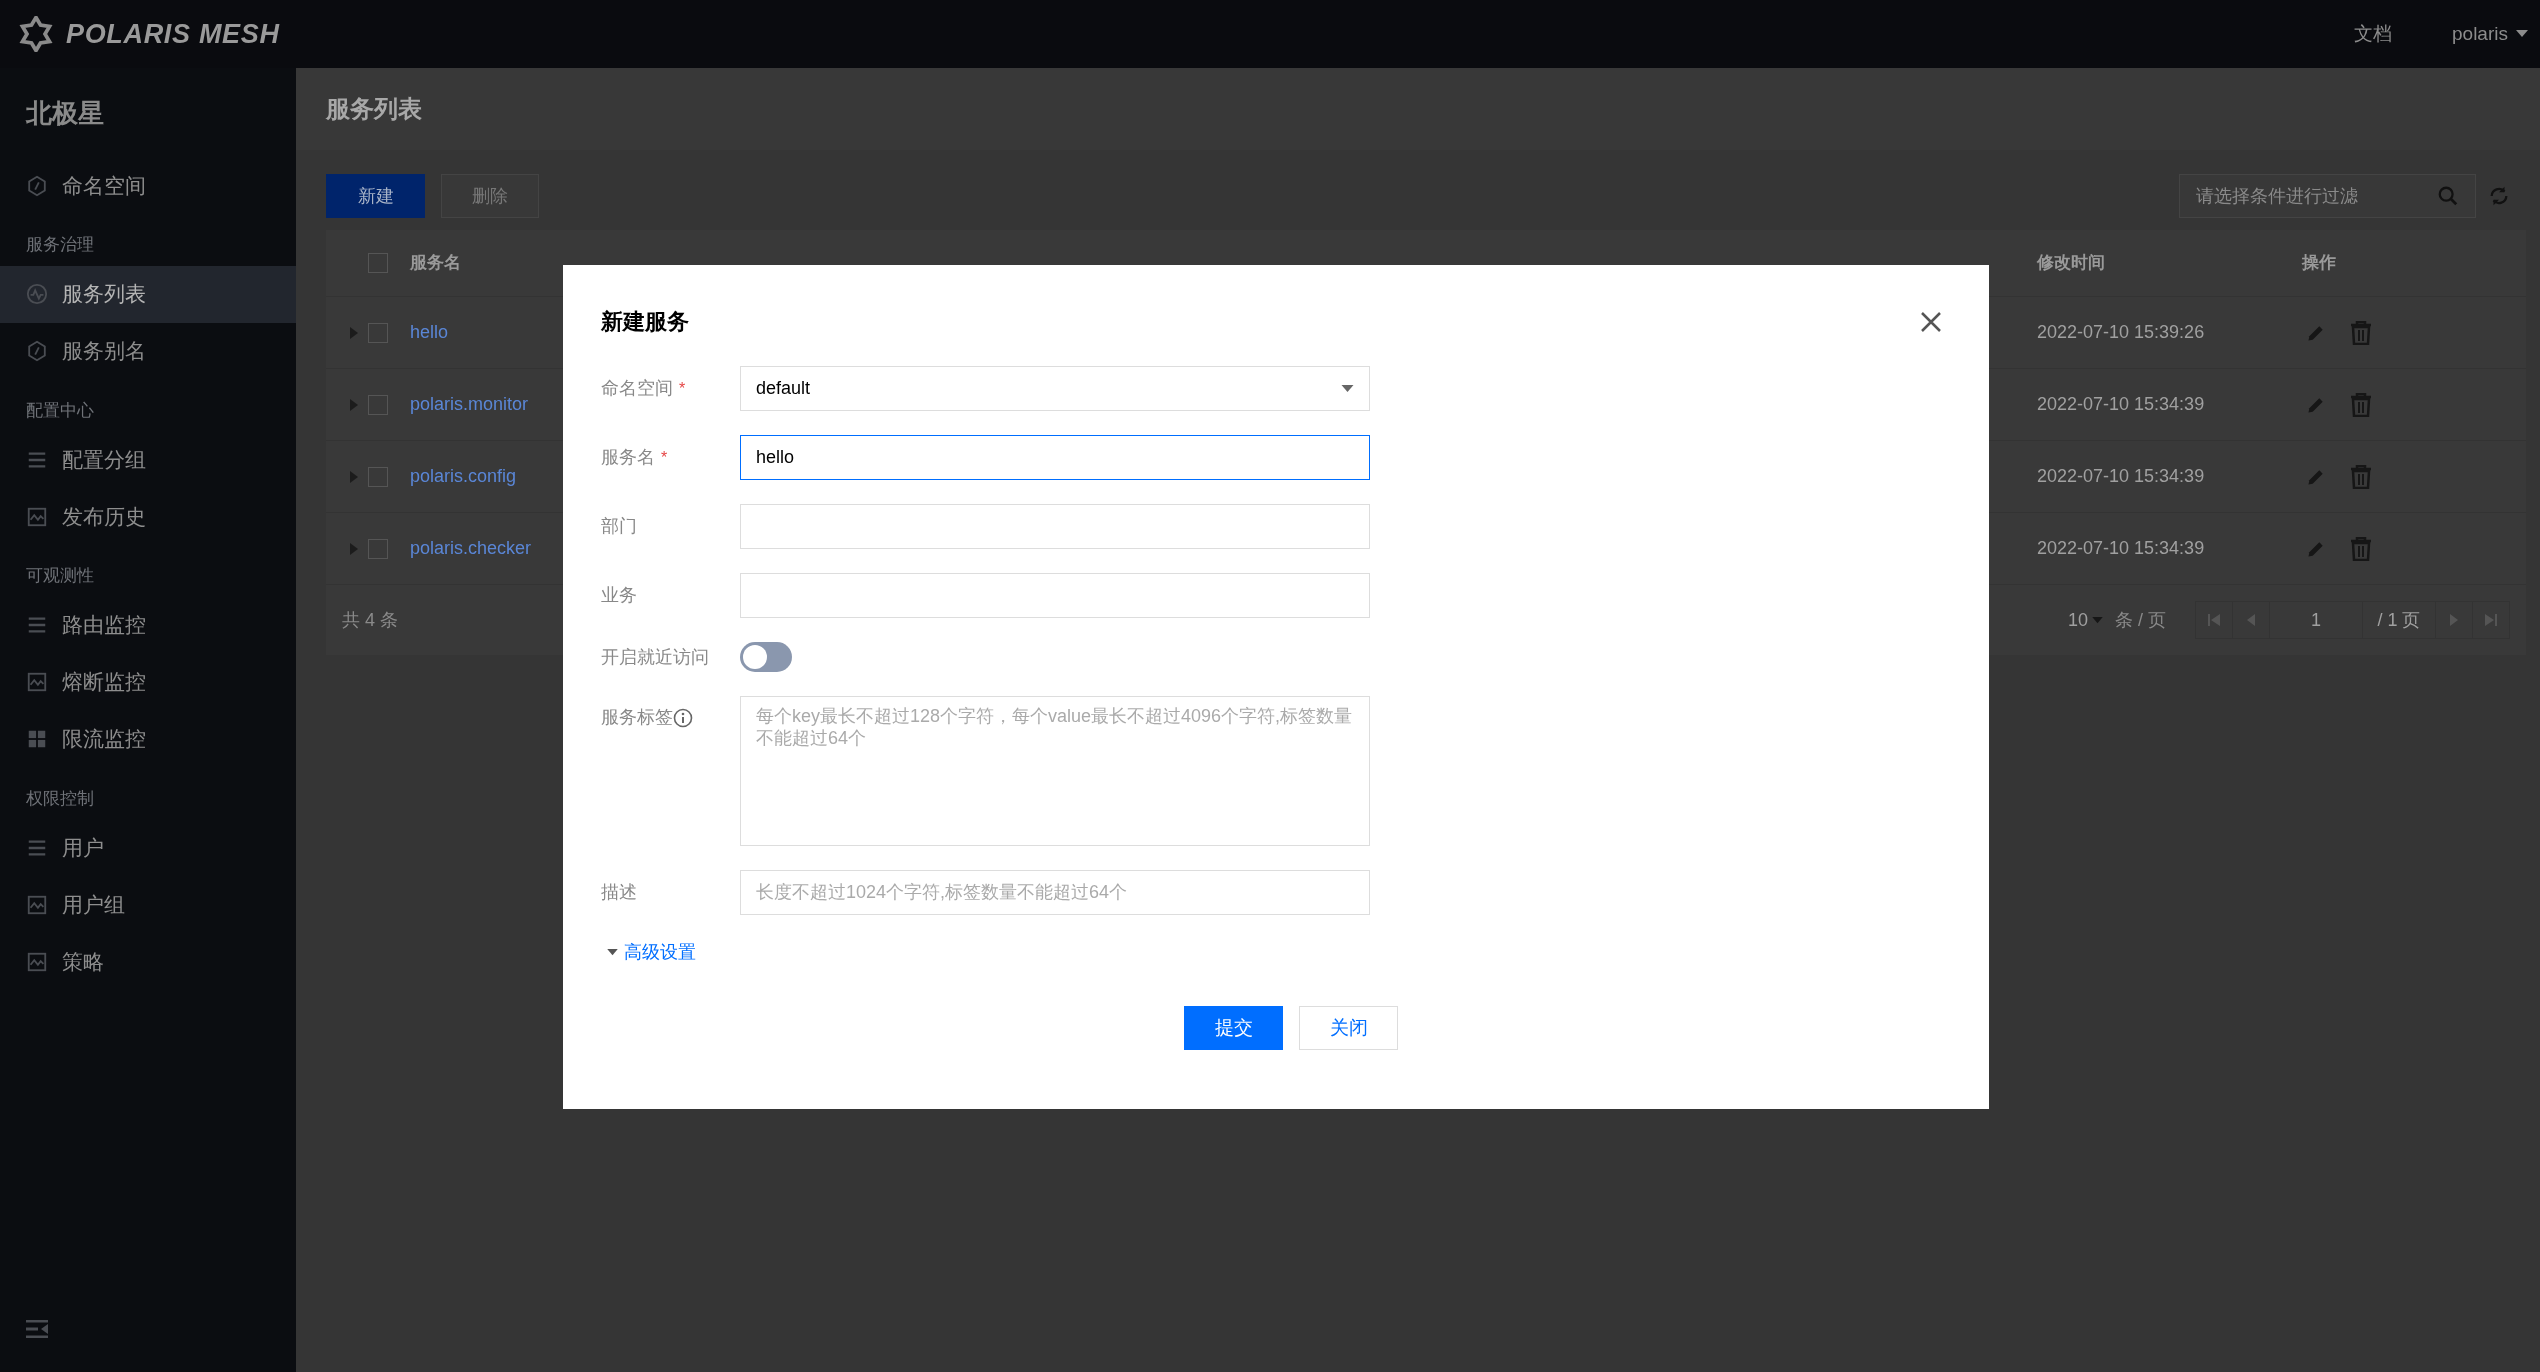 This screenshot has height=1372, width=2540. What do you see at coordinates (655, 657) in the screenshot?
I see `field-label: 开启就近访问` at bounding box center [655, 657].